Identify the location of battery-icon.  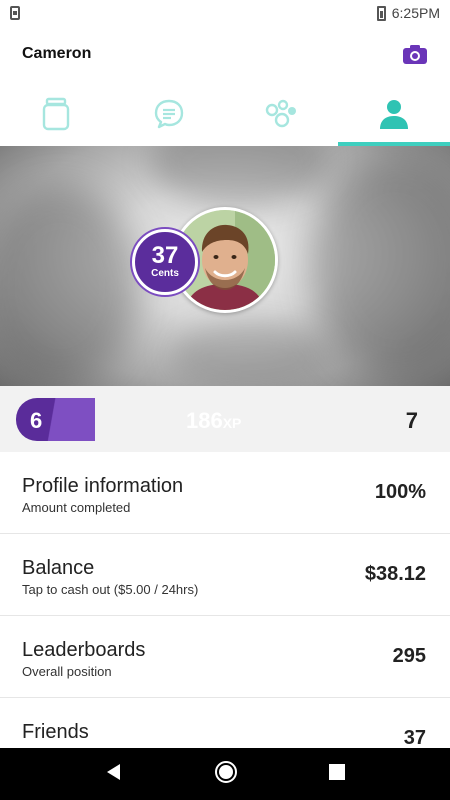
(381, 13).